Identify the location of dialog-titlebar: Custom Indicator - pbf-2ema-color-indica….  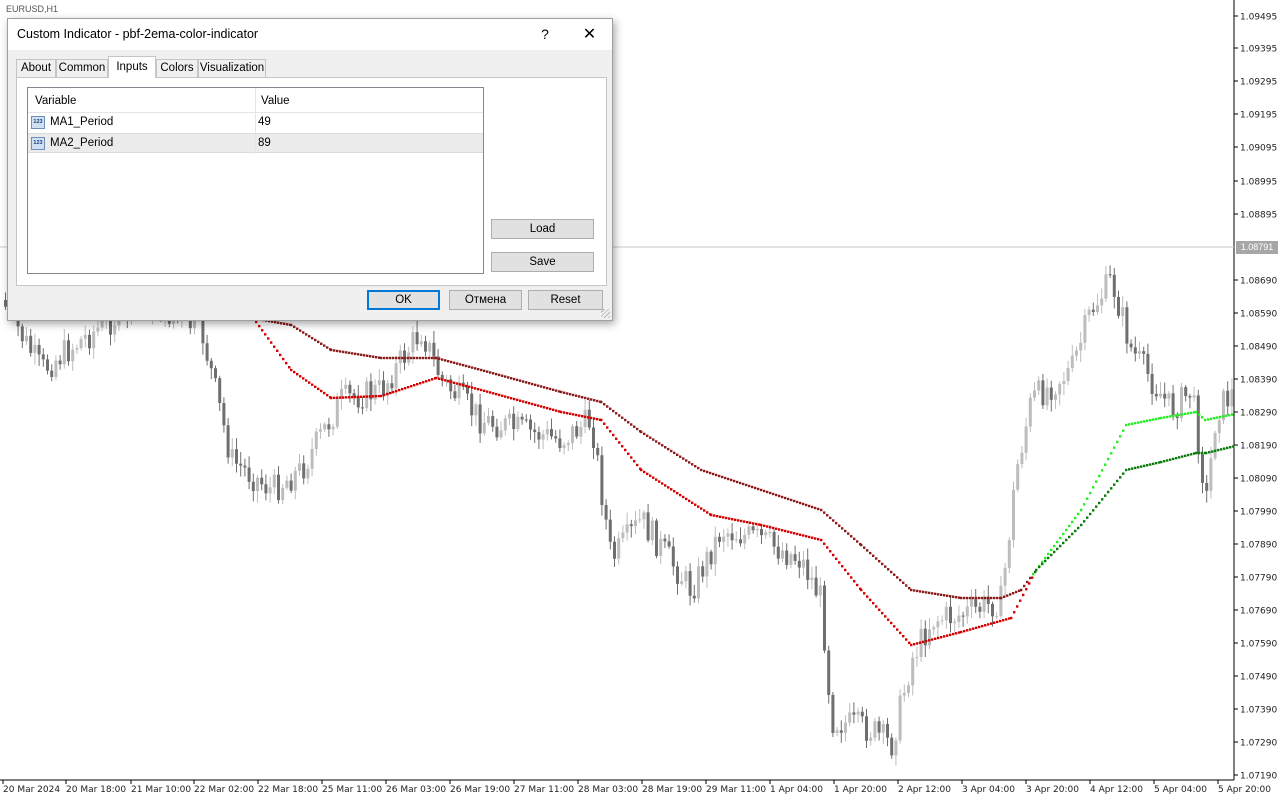
(310, 34).